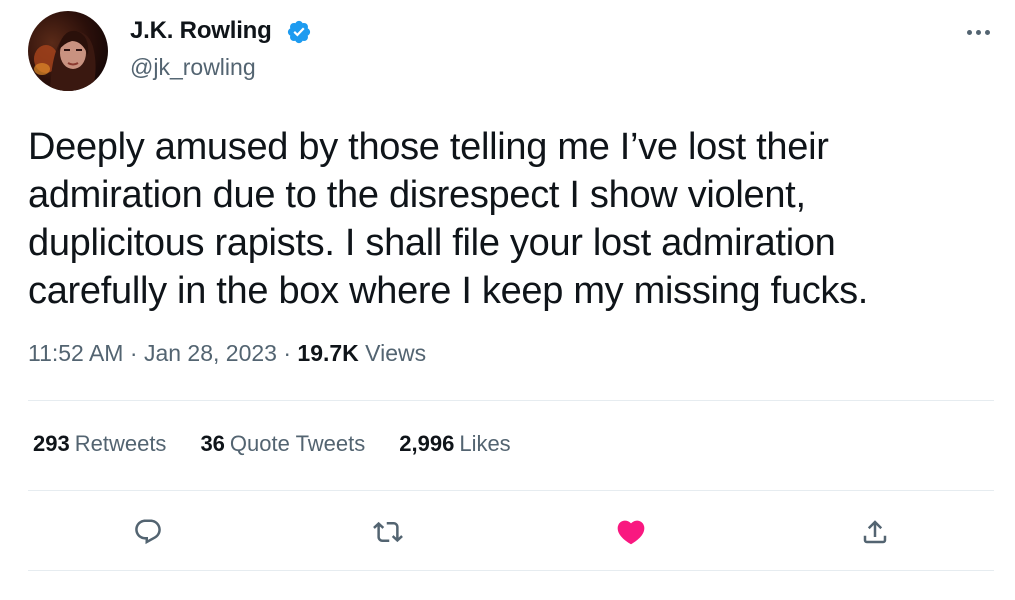 Image resolution: width=1015 pixels, height=600 pixels. I want to click on retweets-count: 293, so click(51, 443).